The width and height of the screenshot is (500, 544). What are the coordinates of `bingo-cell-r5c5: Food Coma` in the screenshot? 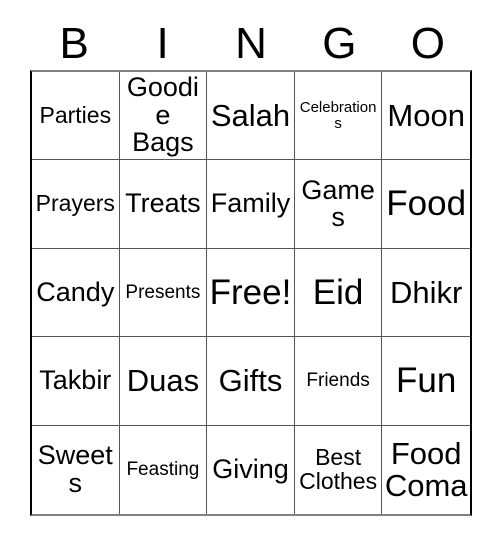 It's located at (426, 469).